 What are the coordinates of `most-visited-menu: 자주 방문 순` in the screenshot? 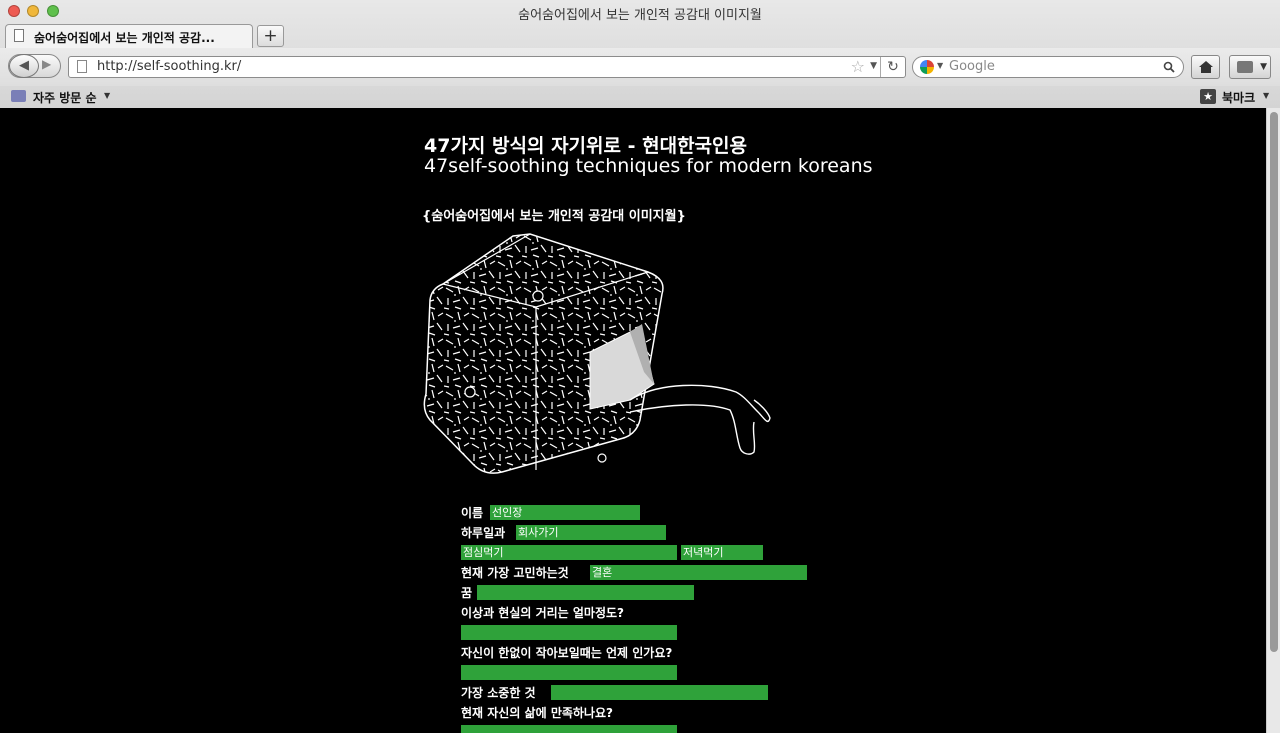 It's located at (65, 97).